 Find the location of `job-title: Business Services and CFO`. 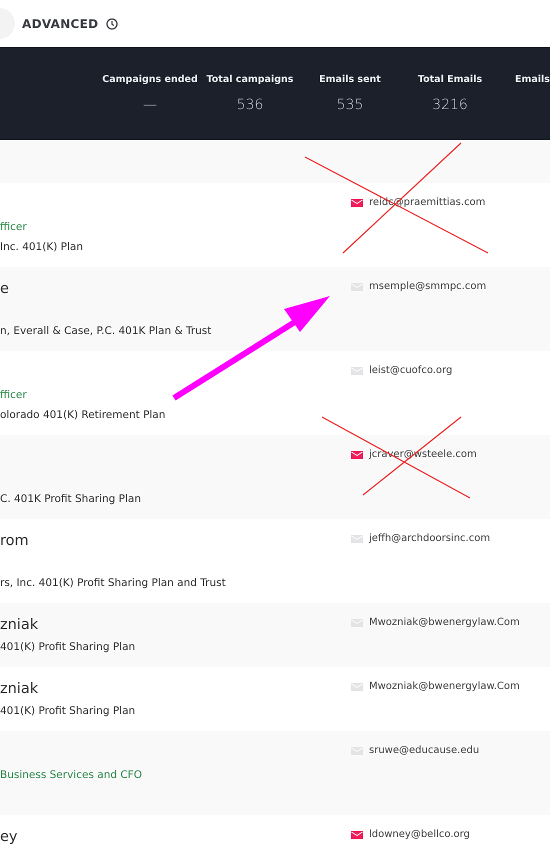

job-title: Business Services and CFO is located at coordinates (71, 775).